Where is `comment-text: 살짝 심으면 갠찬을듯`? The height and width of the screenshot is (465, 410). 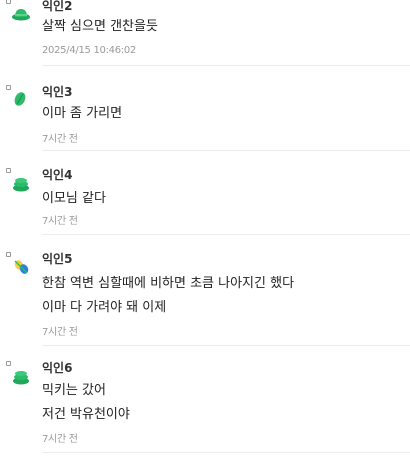 comment-text: 살짝 심으면 갠찬을듯 is located at coordinates (100, 26).